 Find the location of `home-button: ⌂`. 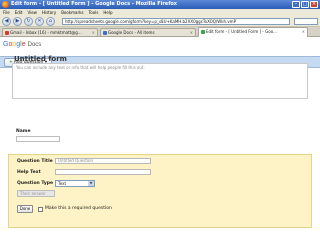

home-button: ⌂ is located at coordinates (50, 21).